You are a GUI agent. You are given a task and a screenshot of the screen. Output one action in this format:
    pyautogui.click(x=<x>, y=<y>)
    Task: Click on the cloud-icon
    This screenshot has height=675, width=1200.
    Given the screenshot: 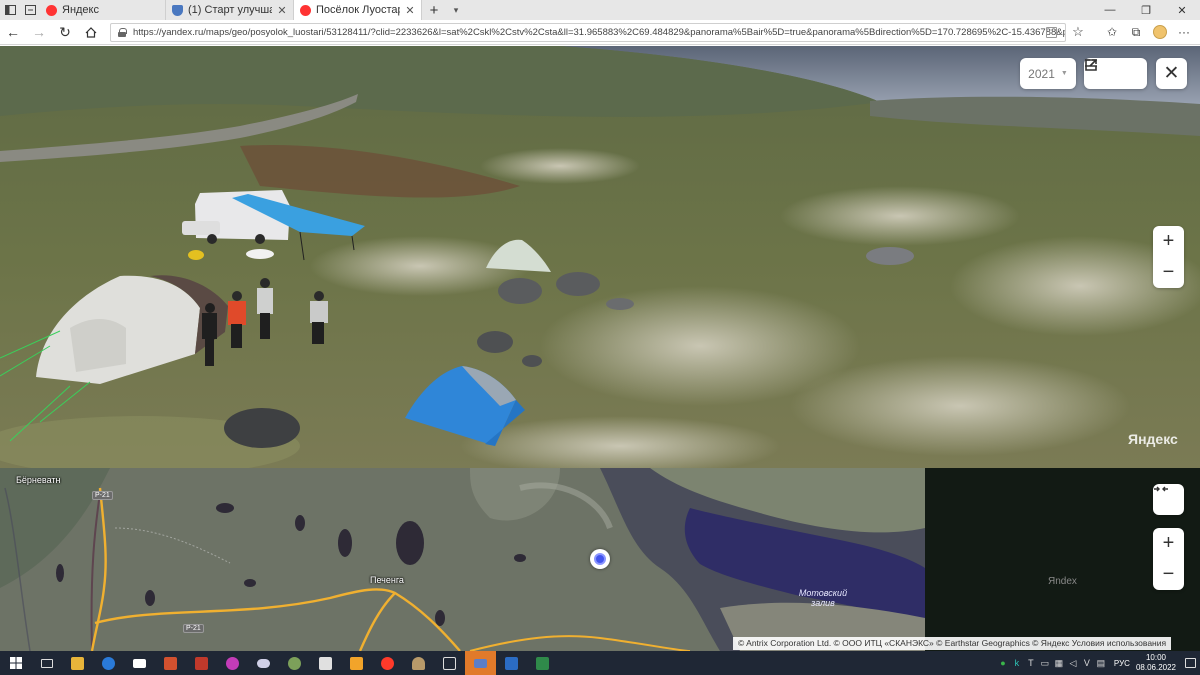 What is the action you would take?
    pyautogui.click(x=263, y=663)
    